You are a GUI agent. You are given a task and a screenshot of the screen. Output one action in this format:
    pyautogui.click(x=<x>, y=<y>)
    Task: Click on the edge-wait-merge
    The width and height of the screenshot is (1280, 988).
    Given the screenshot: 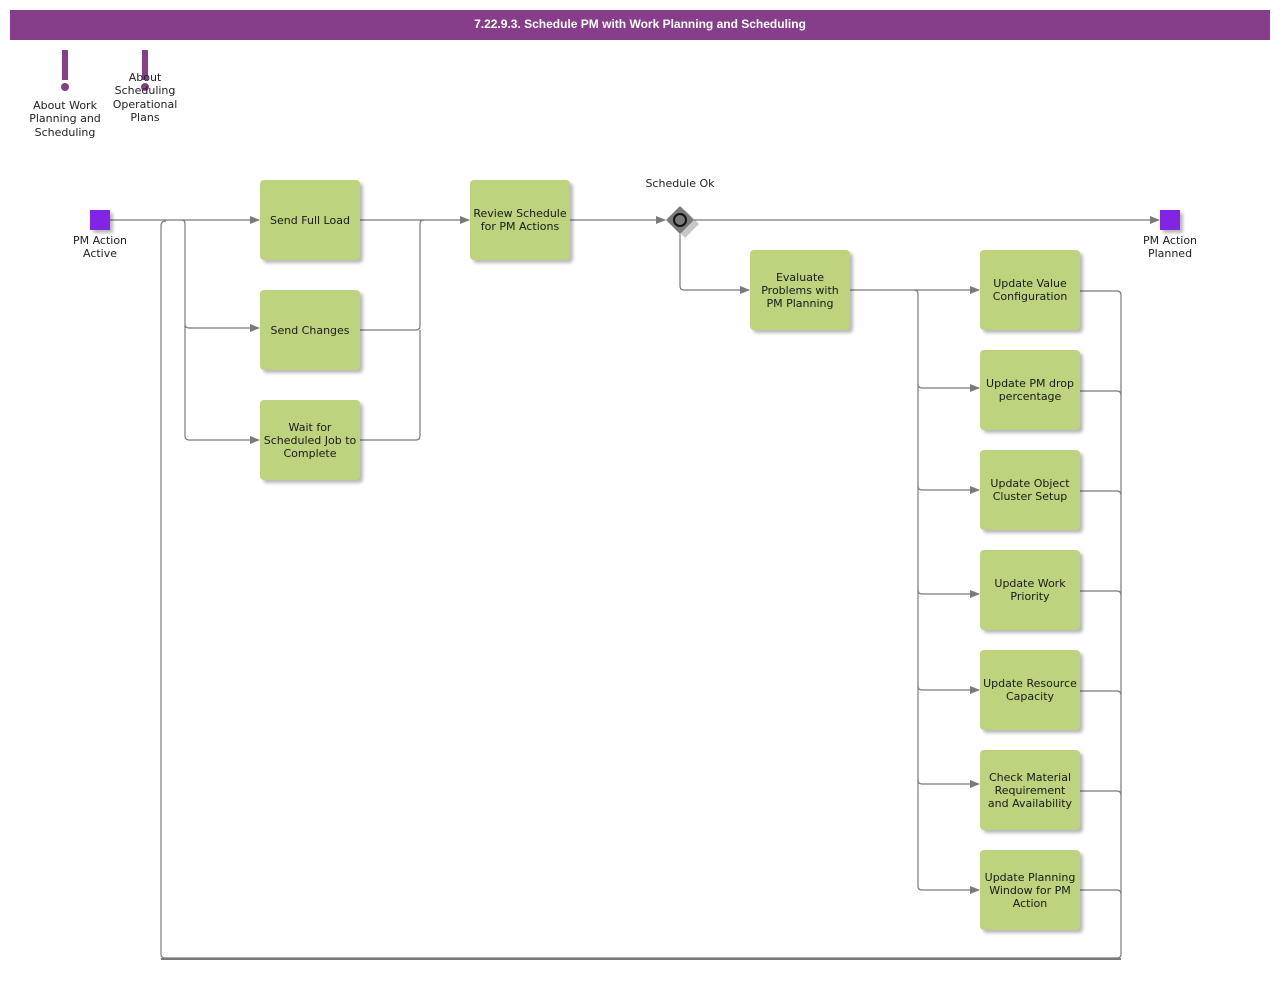 What is the action you would take?
    pyautogui.click(x=390, y=385)
    